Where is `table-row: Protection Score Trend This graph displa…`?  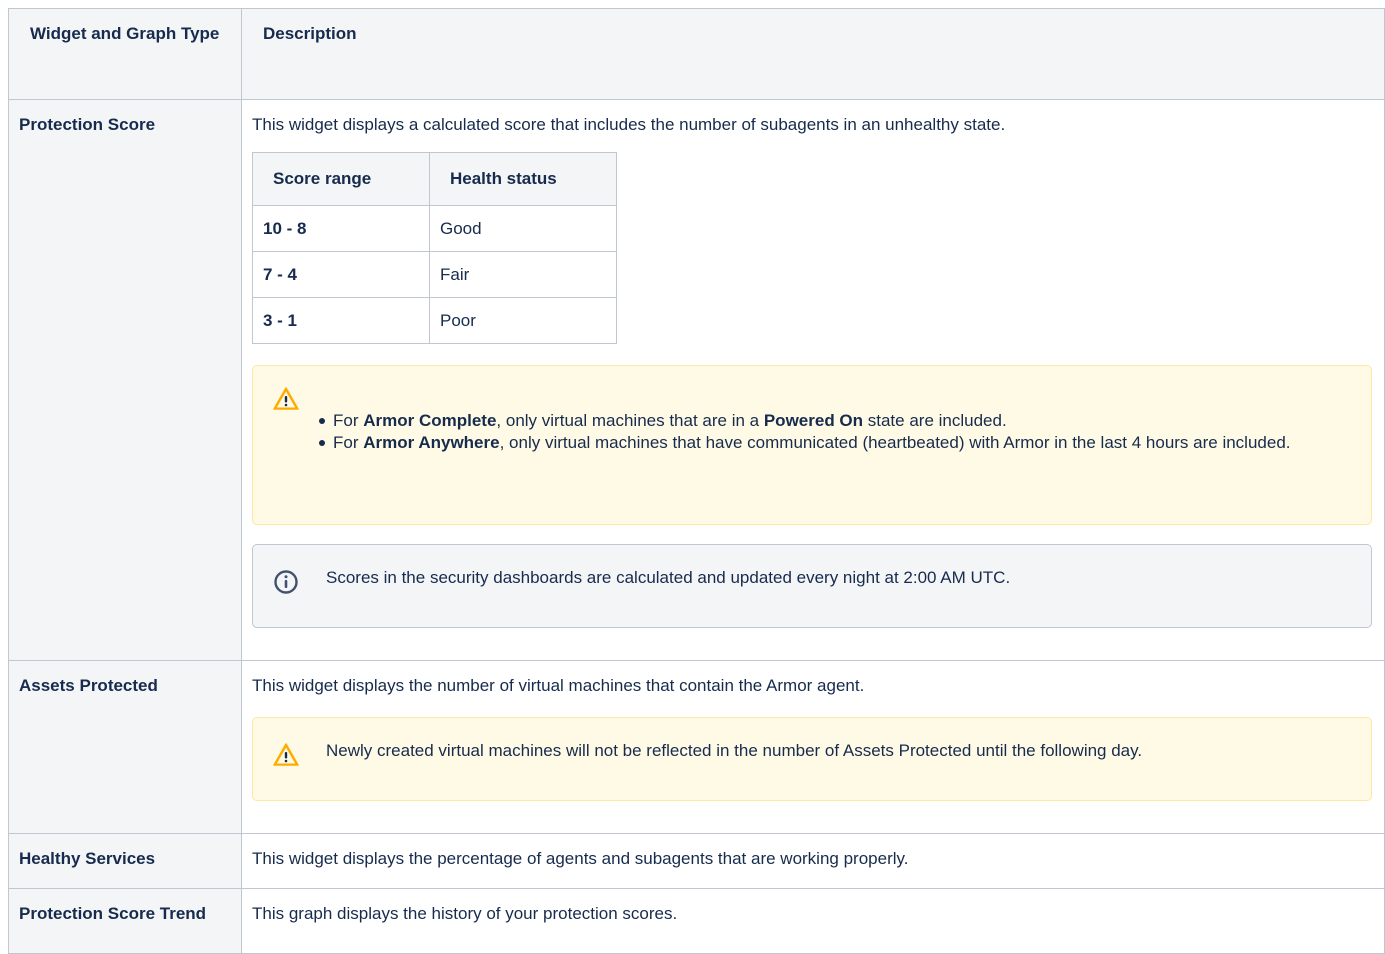 table-row: Protection Score Trend This graph displa… is located at coordinates (696, 921).